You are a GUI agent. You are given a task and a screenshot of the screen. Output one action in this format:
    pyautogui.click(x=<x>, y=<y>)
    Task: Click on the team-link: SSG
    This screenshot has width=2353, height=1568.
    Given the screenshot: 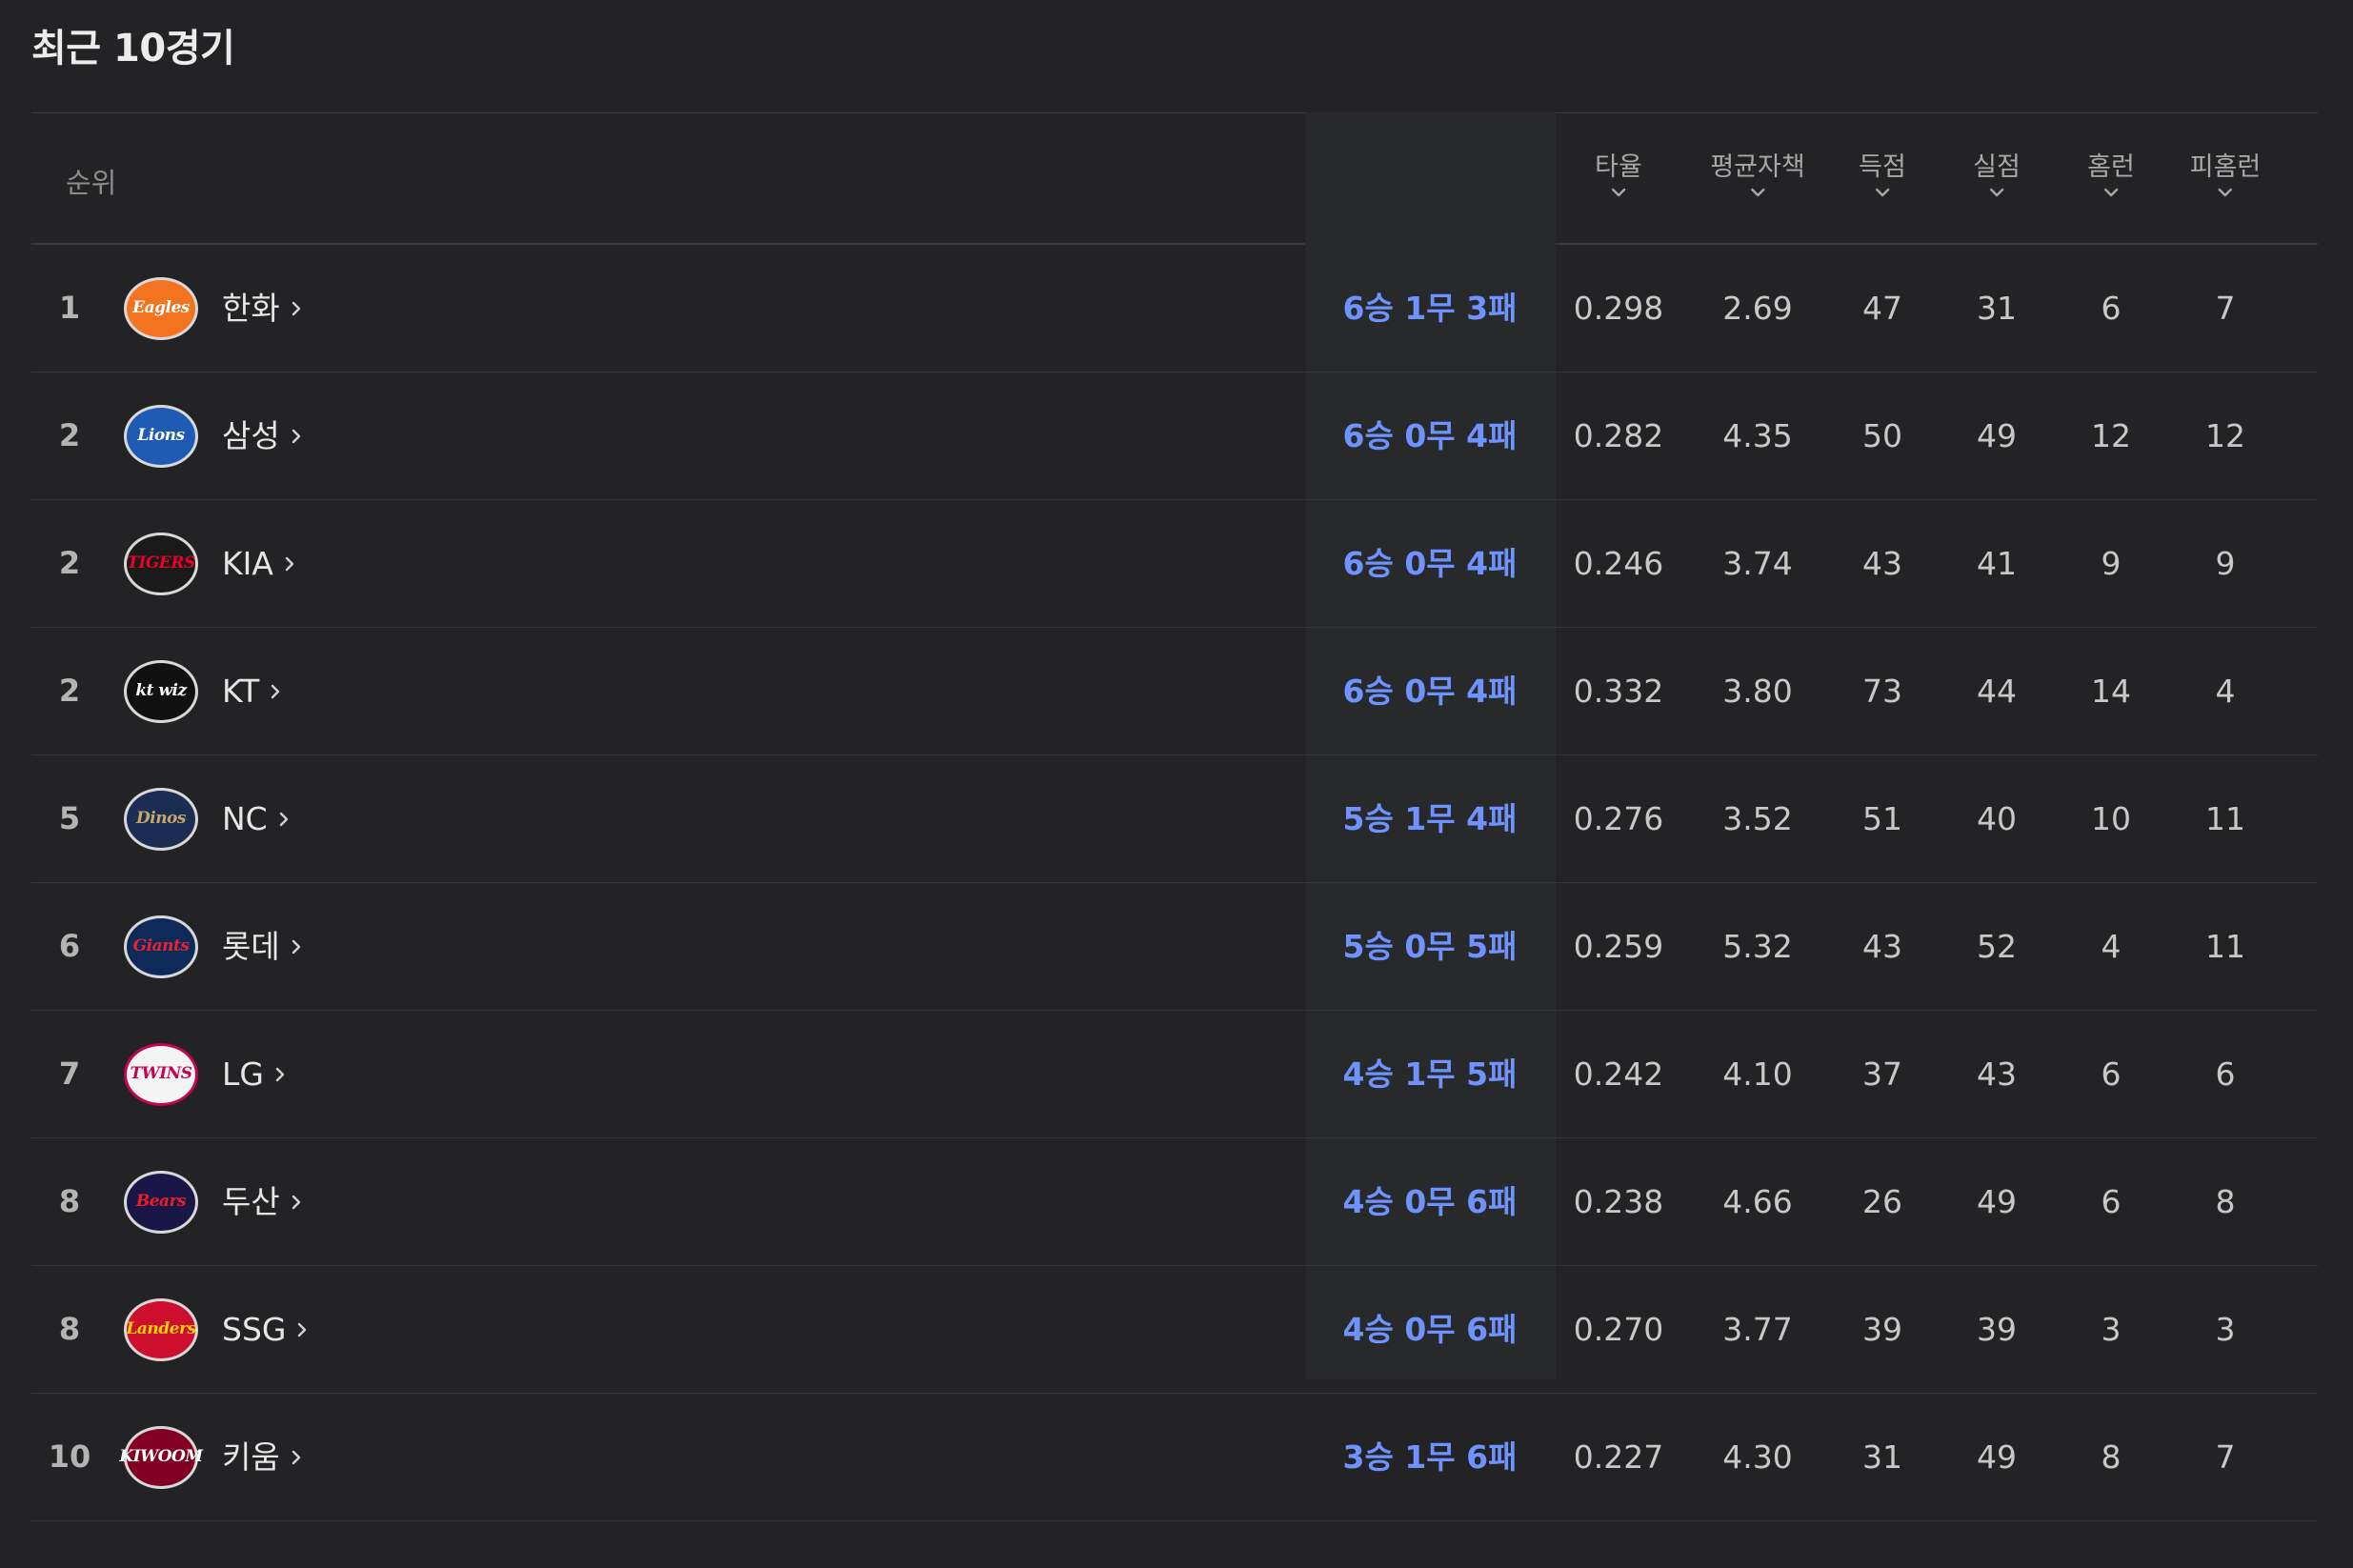 What is the action you would take?
    pyautogui.click(x=265, y=1329)
    